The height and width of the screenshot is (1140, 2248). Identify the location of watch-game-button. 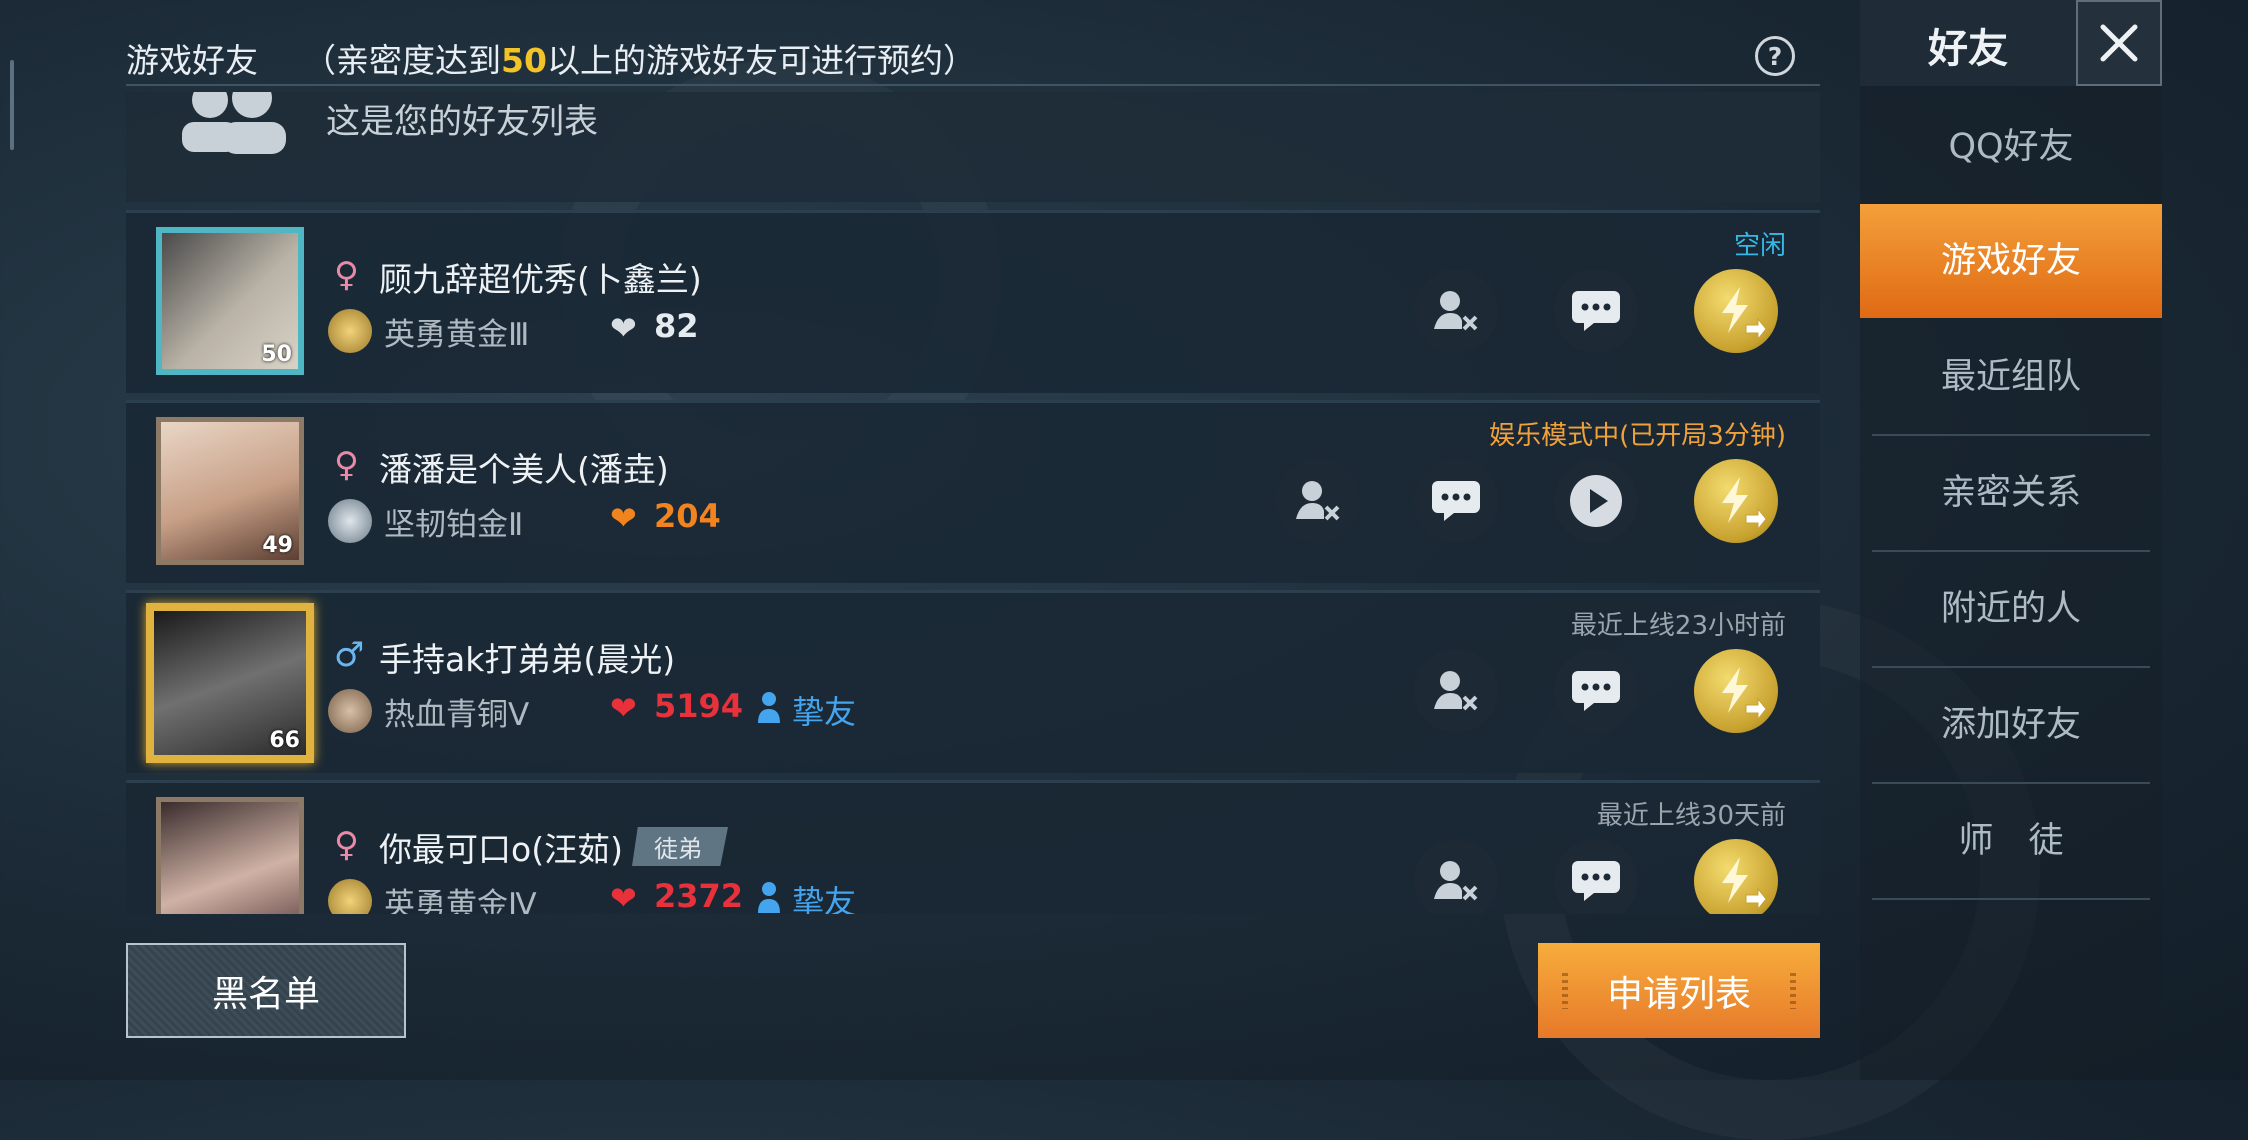
(1596, 501).